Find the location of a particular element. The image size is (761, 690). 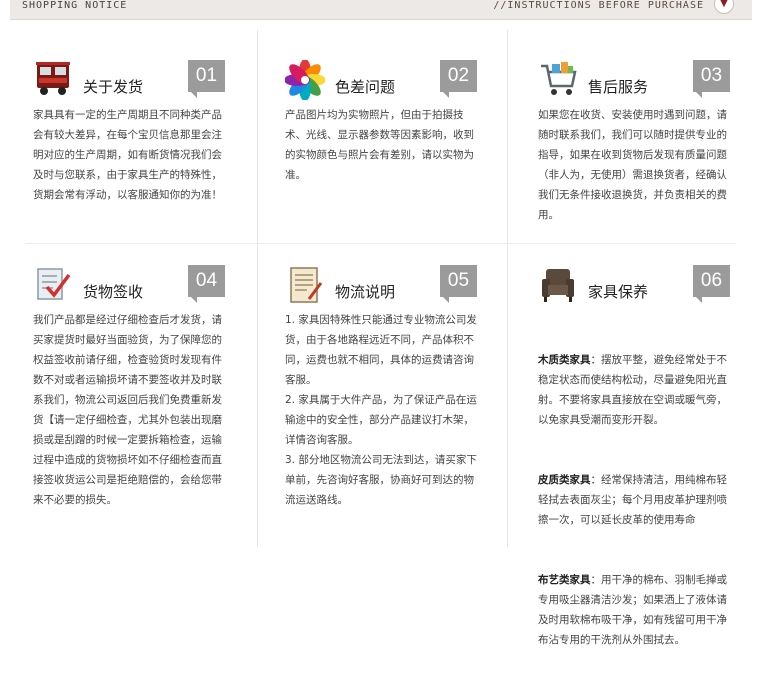

care-section-label: 皮质类家具 is located at coordinates (564, 480).